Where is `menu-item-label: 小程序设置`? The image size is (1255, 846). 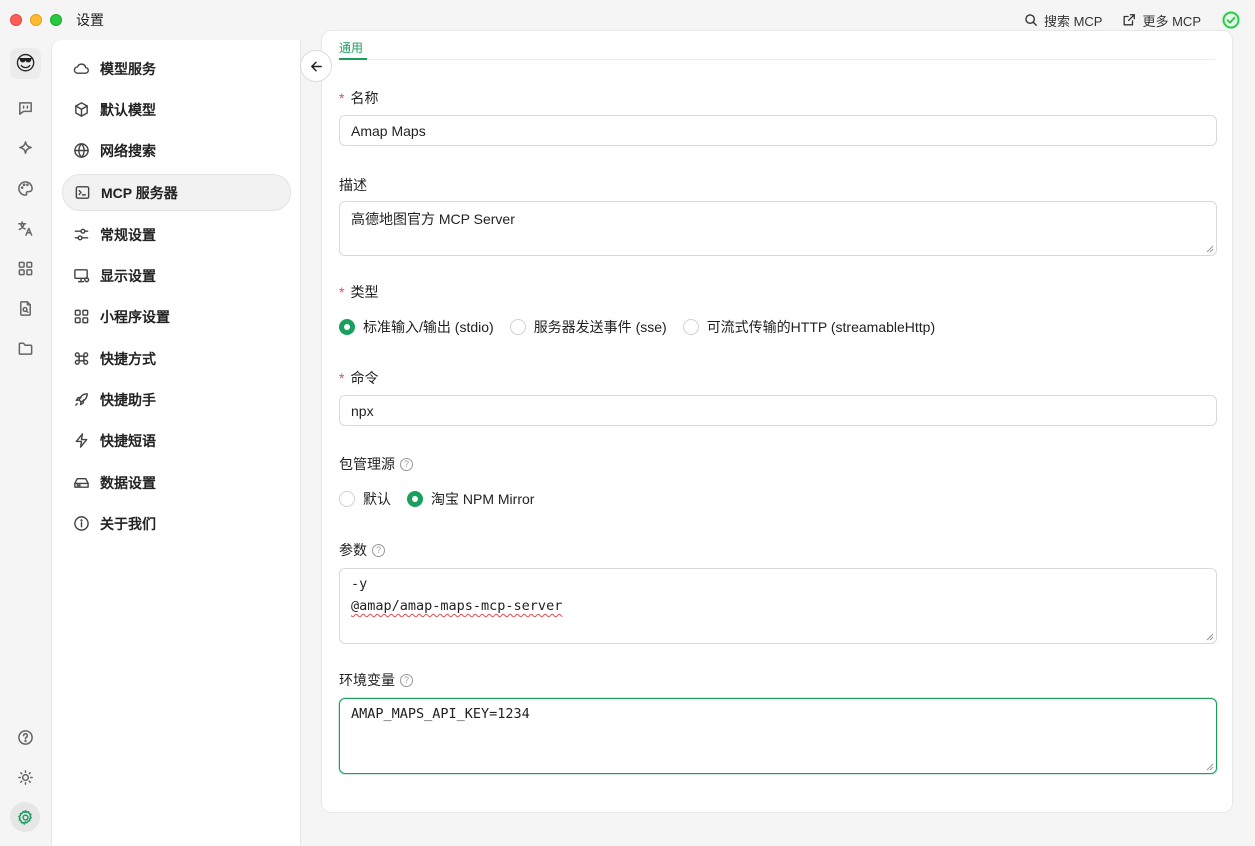 menu-item-label: 小程序设置 is located at coordinates (135, 316).